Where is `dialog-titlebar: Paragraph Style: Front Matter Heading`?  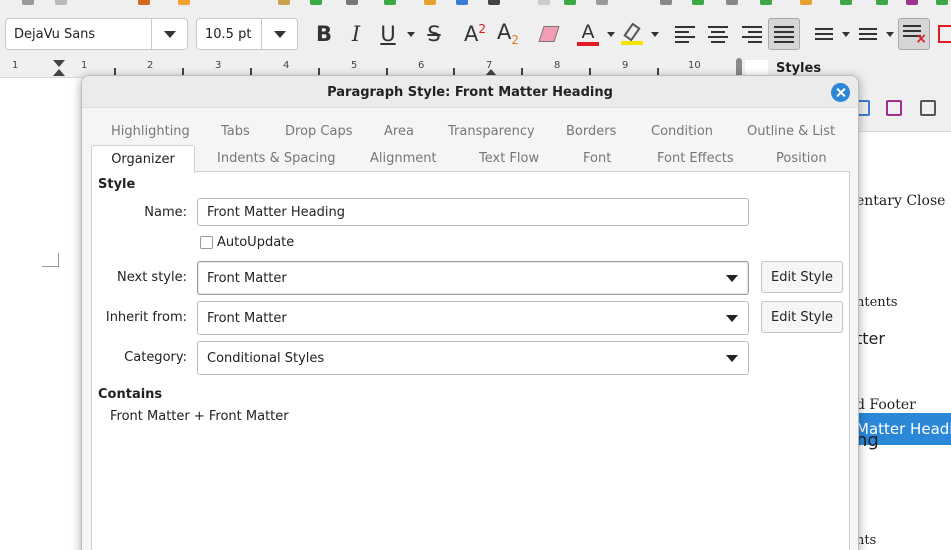 dialog-titlebar: Paragraph Style: Front Matter Heading is located at coordinates (470, 92).